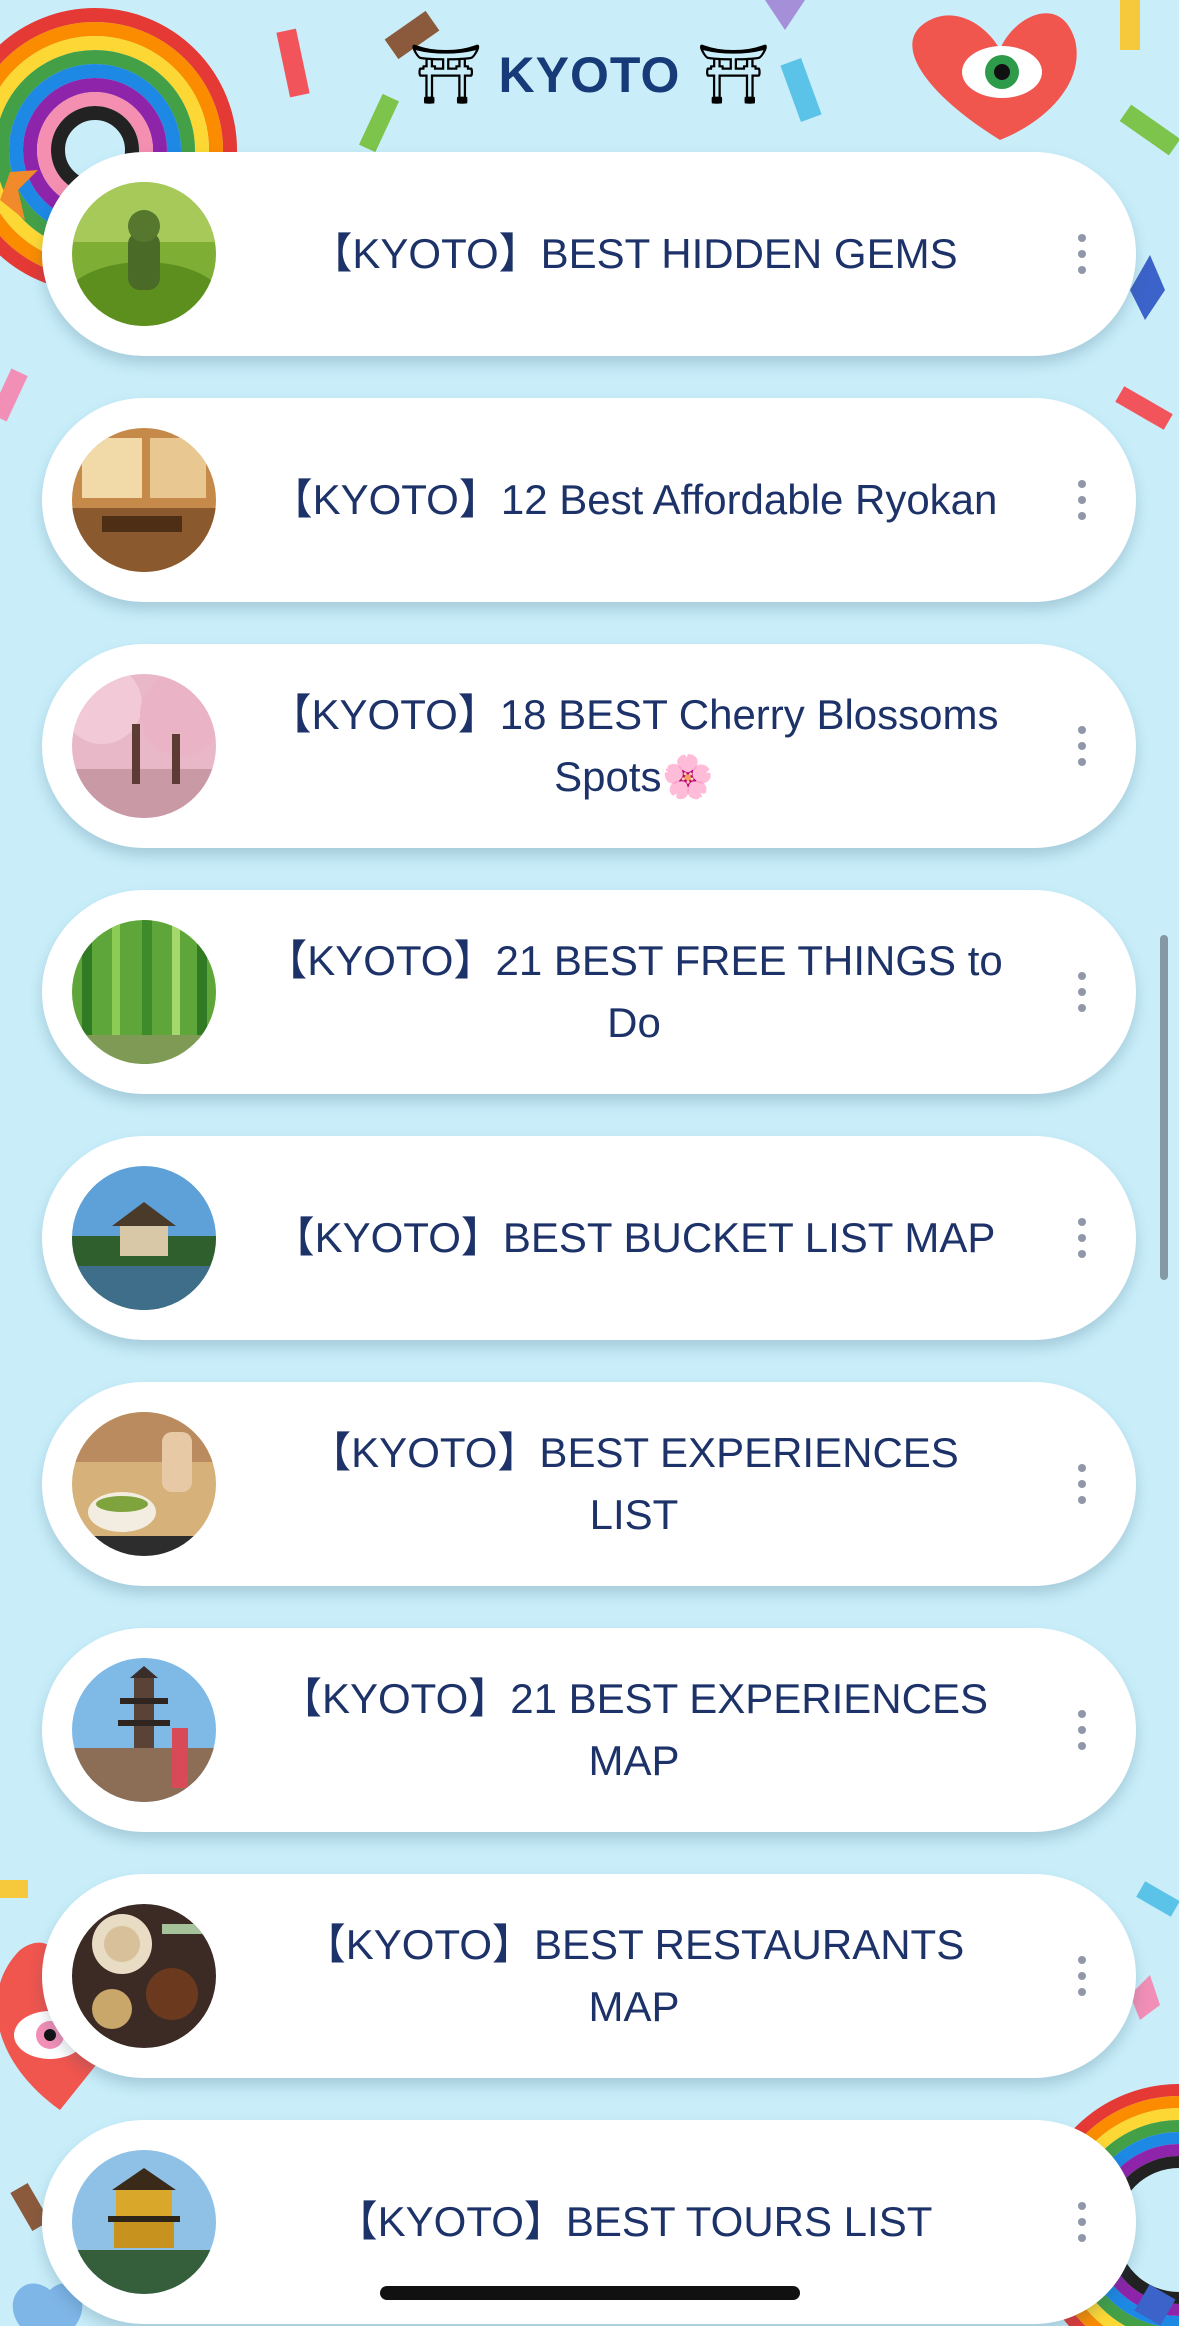 The height and width of the screenshot is (2326, 1179). What do you see at coordinates (144, 1730) in the screenshot?
I see `pagoda-street-thumbnail` at bounding box center [144, 1730].